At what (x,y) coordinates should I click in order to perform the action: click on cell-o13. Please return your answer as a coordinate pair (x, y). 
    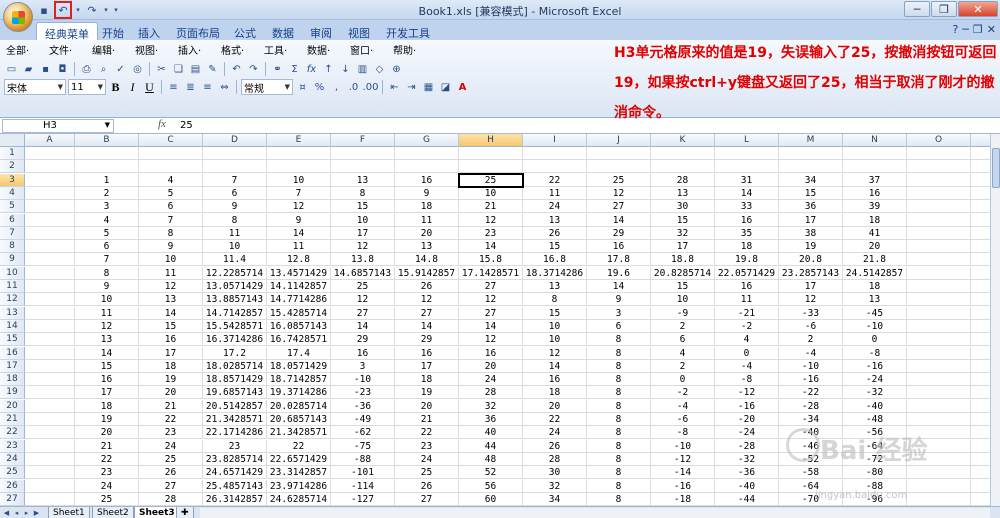
    Looking at the image, I should click on (939, 313).